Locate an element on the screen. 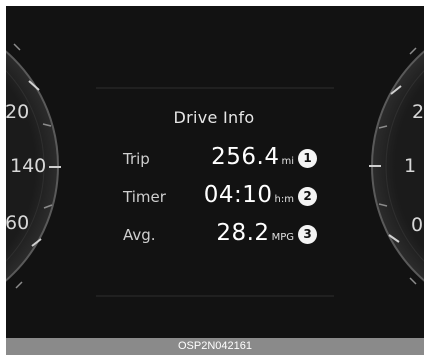  image-caption: OSP2N042161 is located at coordinates (215, 346).